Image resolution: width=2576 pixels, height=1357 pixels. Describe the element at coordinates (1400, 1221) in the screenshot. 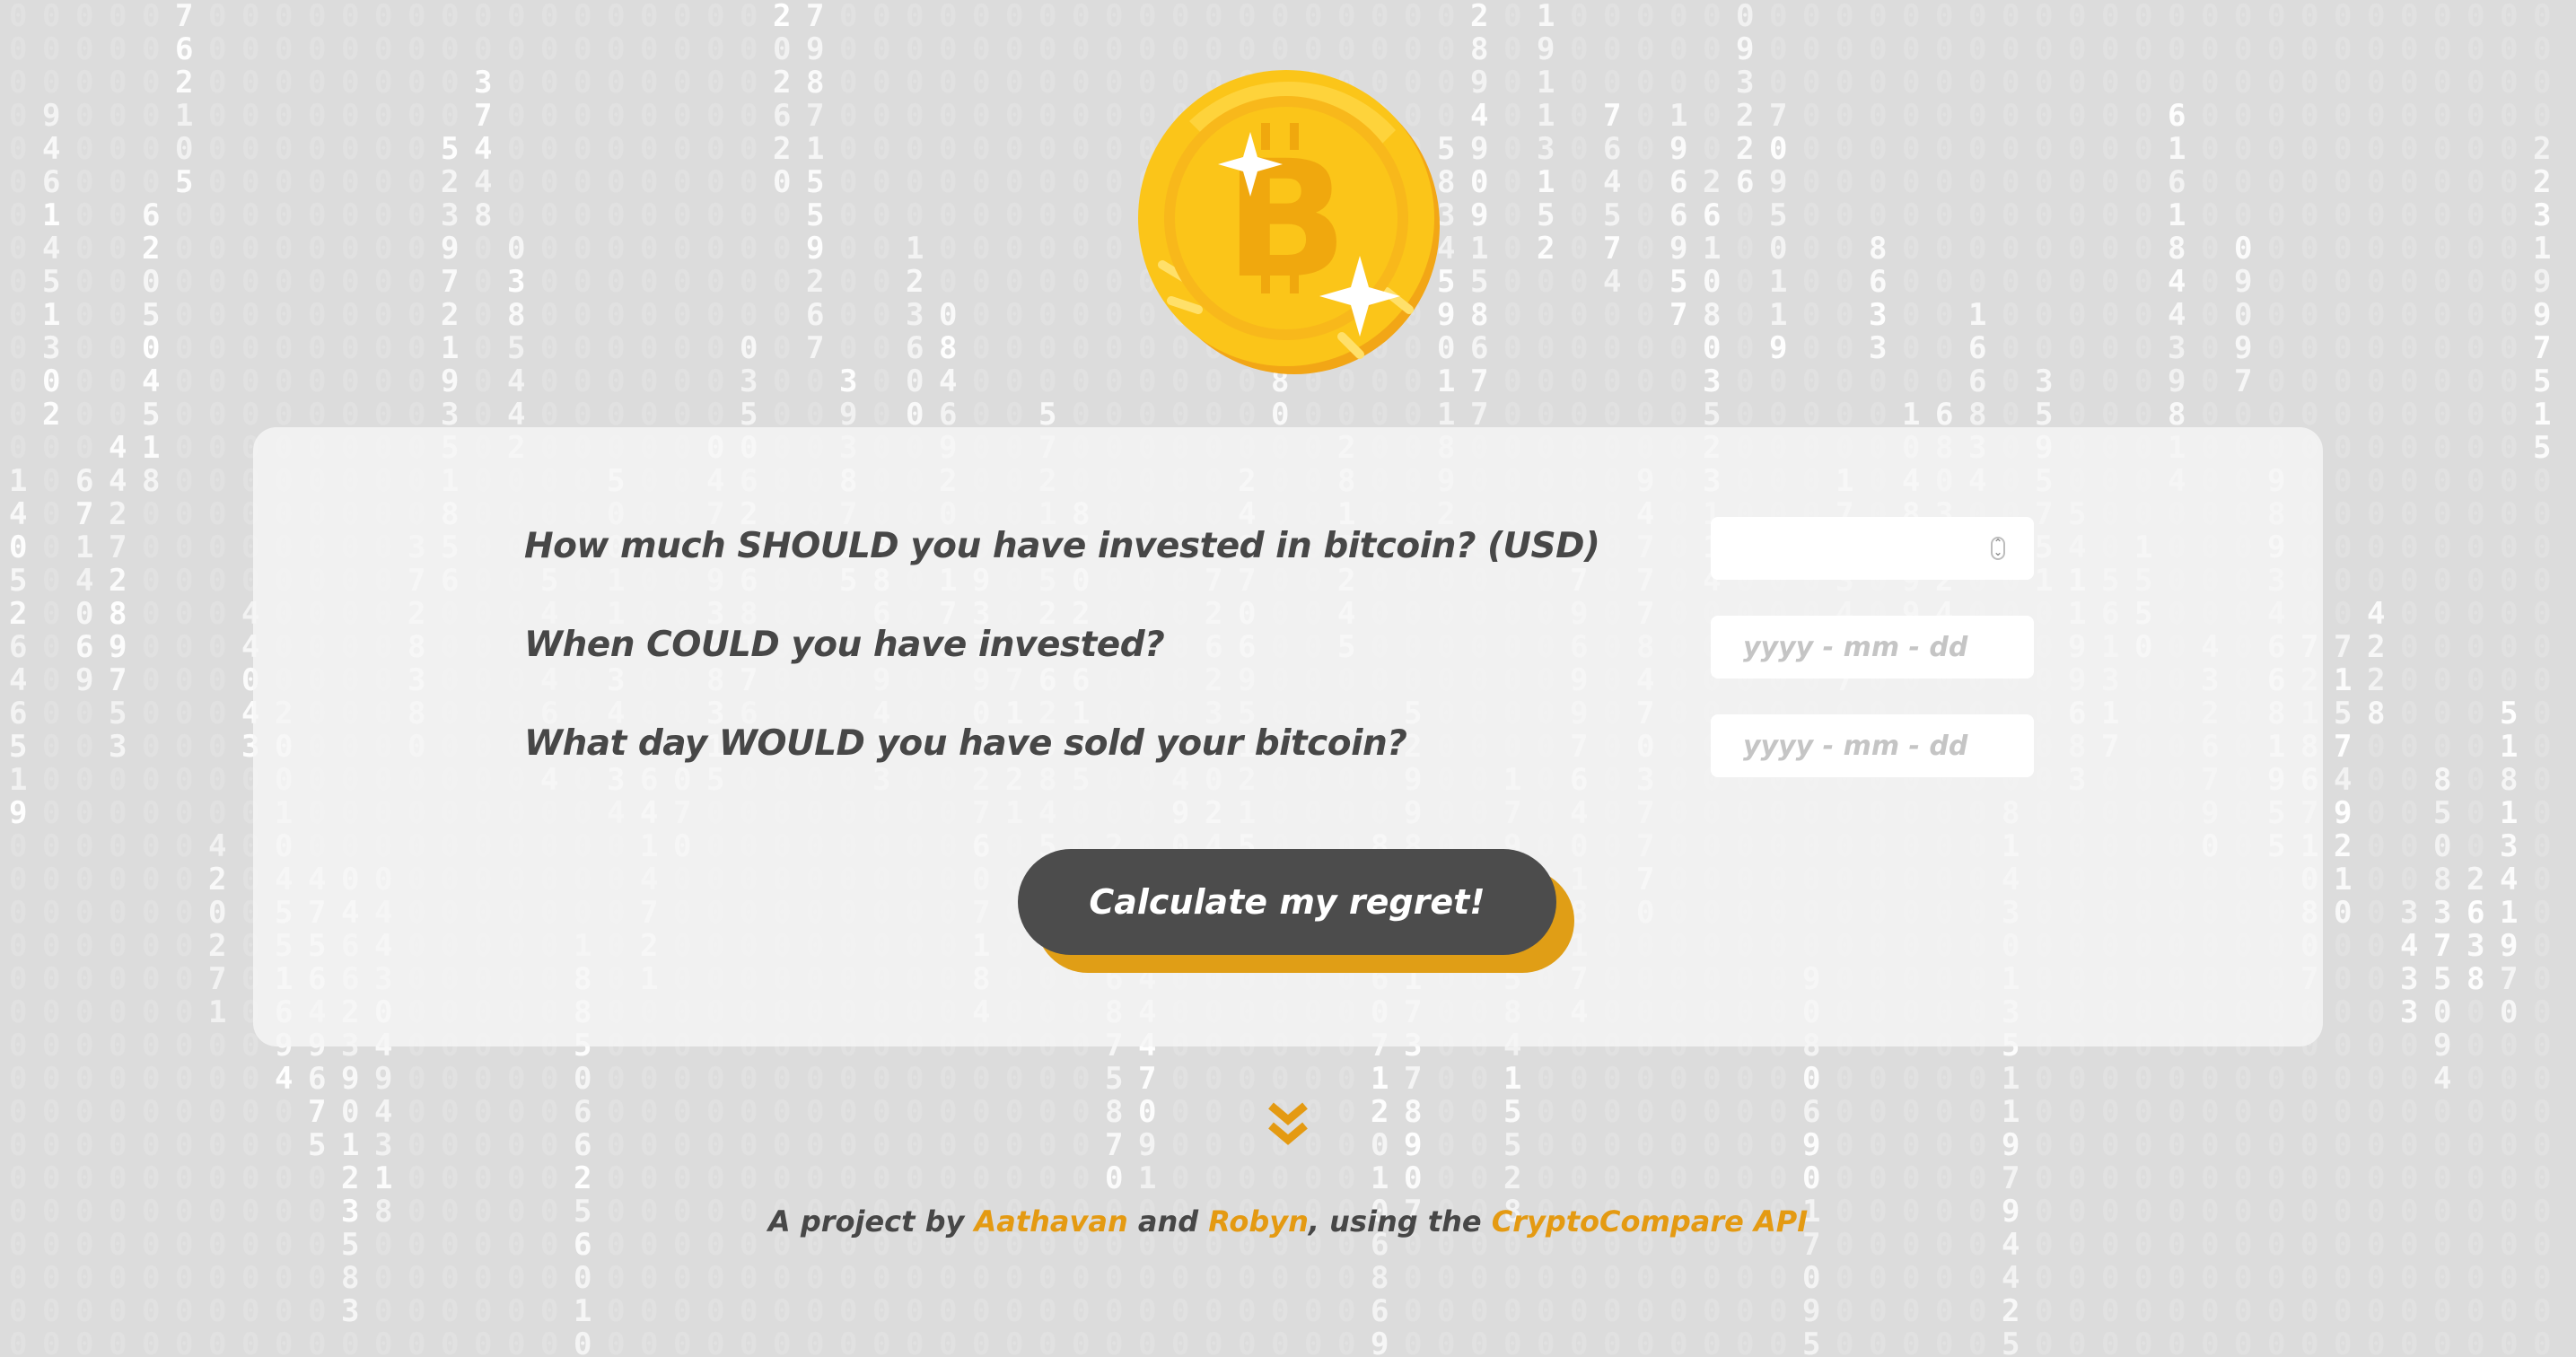

I see `footer-using: , using the` at that location.